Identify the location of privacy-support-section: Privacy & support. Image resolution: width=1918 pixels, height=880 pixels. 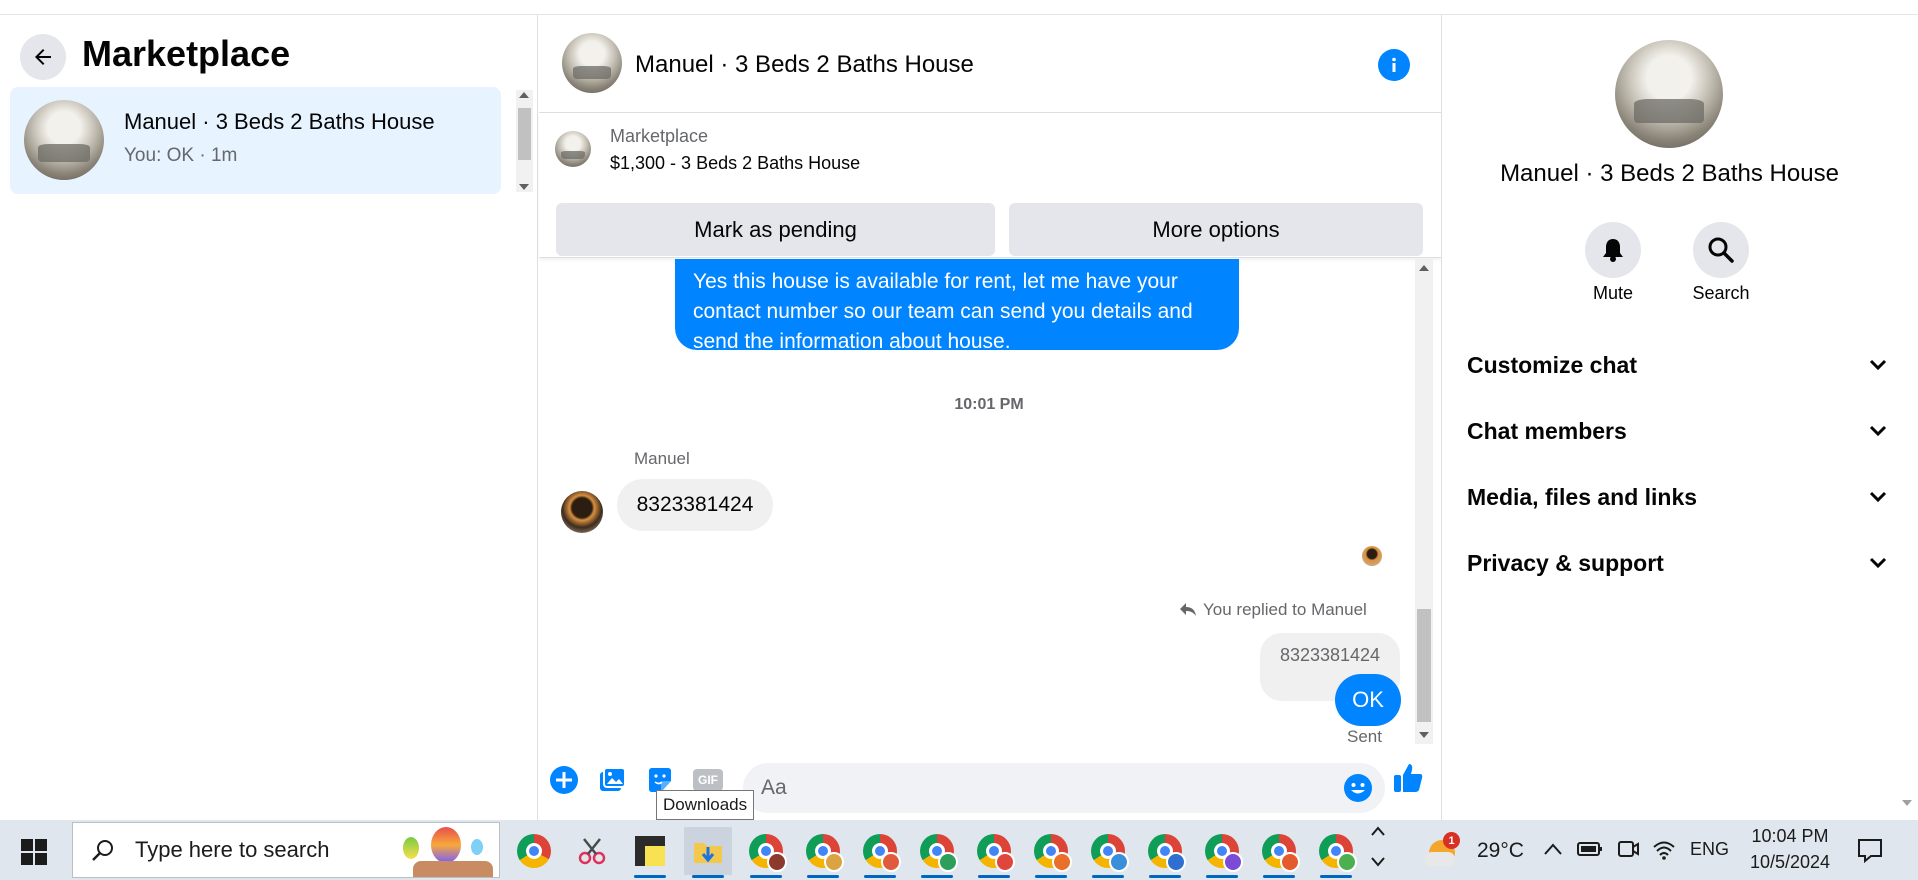
(1677, 563).